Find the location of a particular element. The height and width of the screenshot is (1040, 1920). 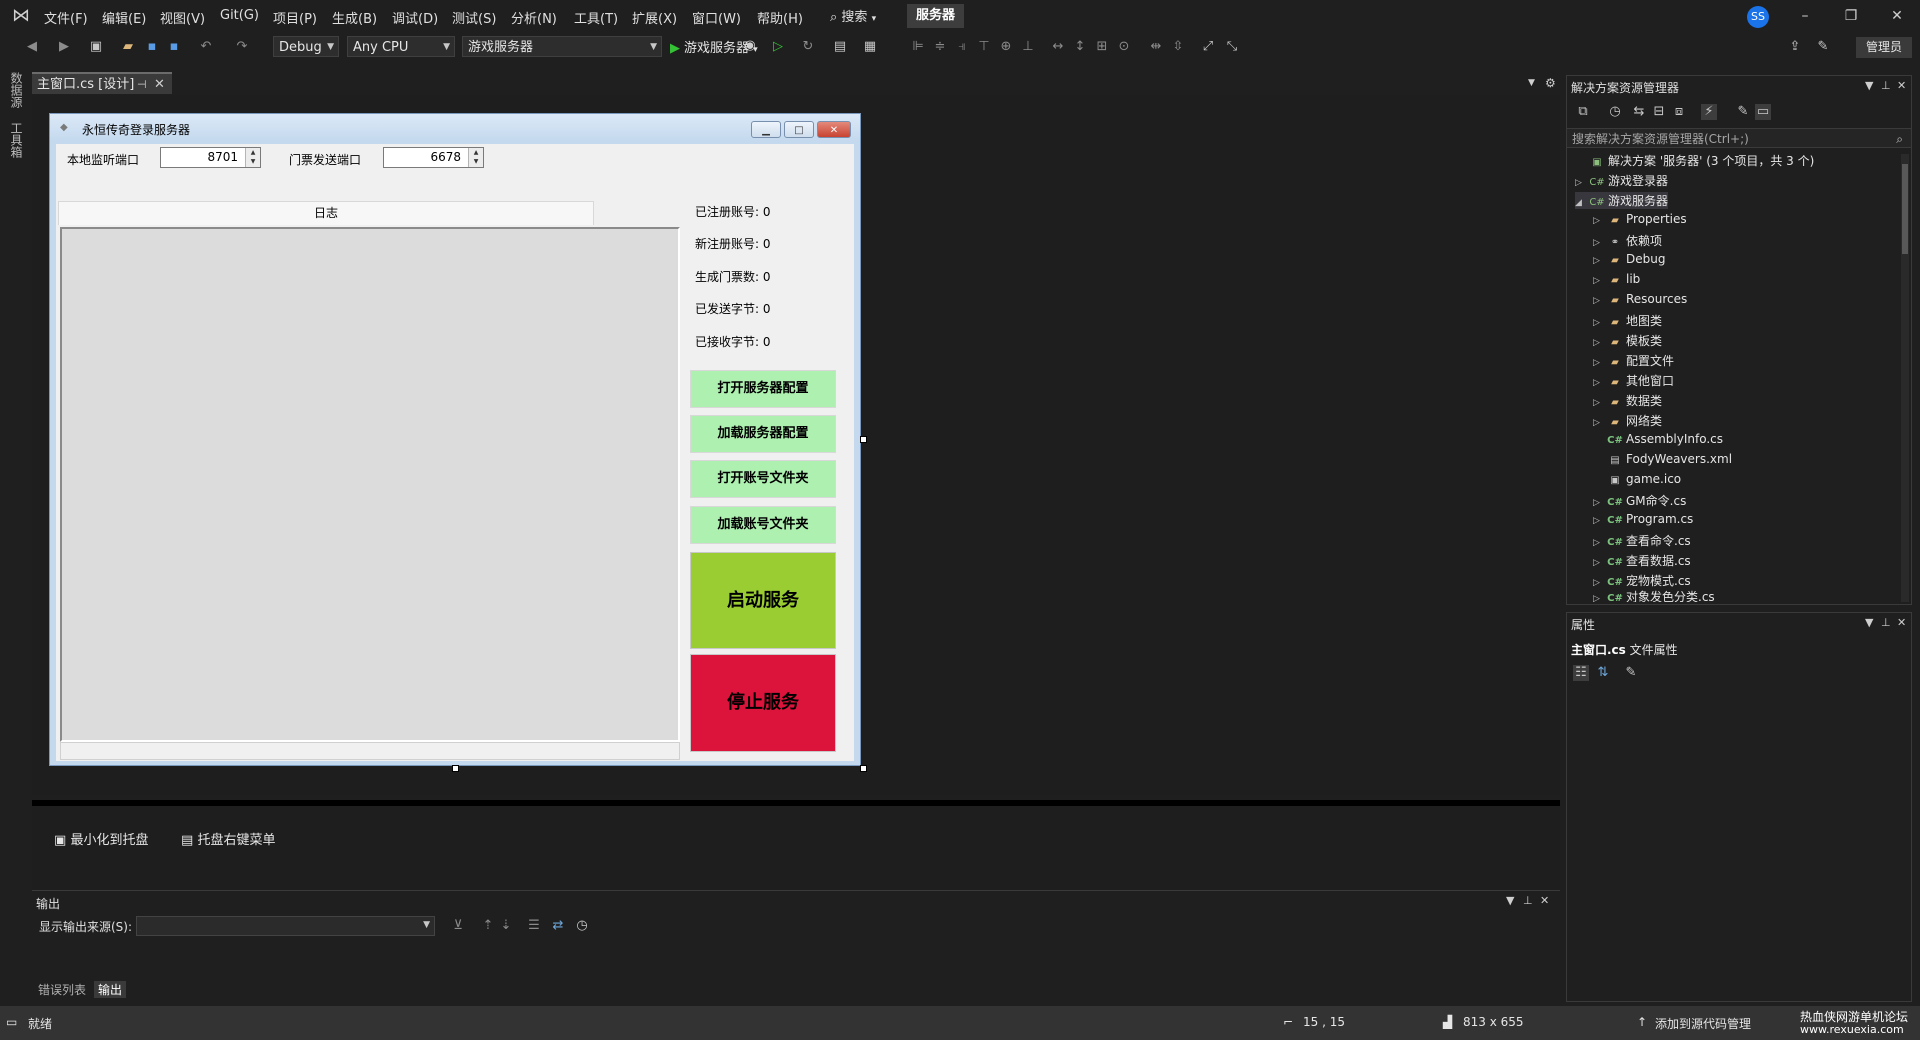

visual-studio-logo-icon: ⋈ is located at coordinates (21, 16).